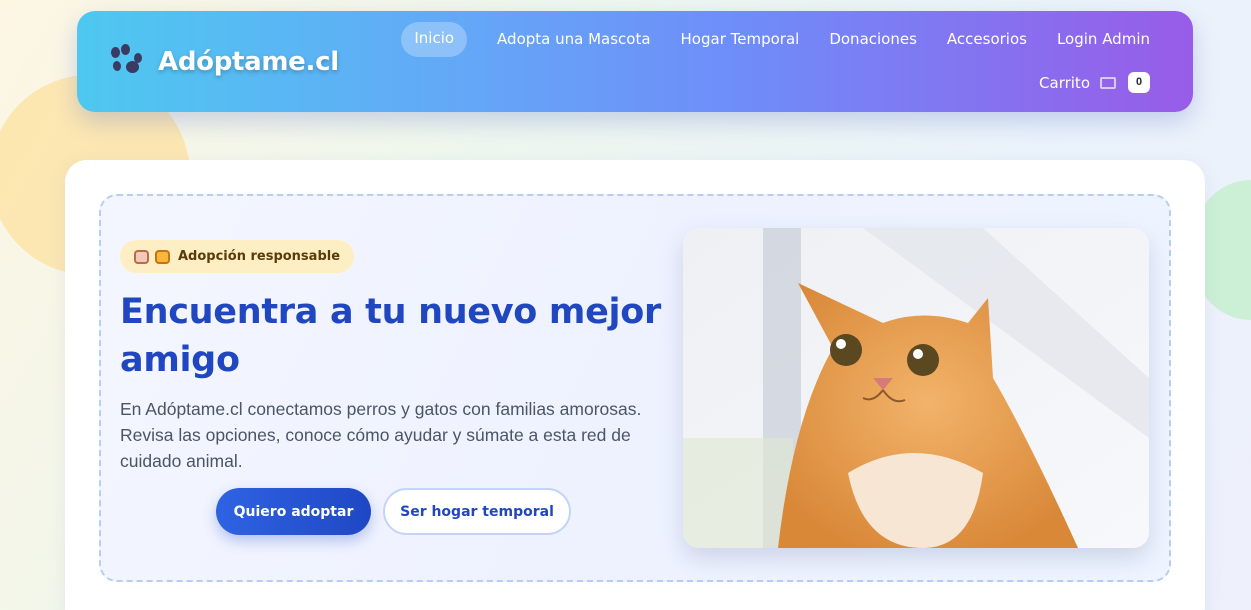 This screenshot has width=1251, height=610. Describe the element at coordinates (987, 39) in the screenshot. I see `nav-item-accesorios: Accesorios` at that location.